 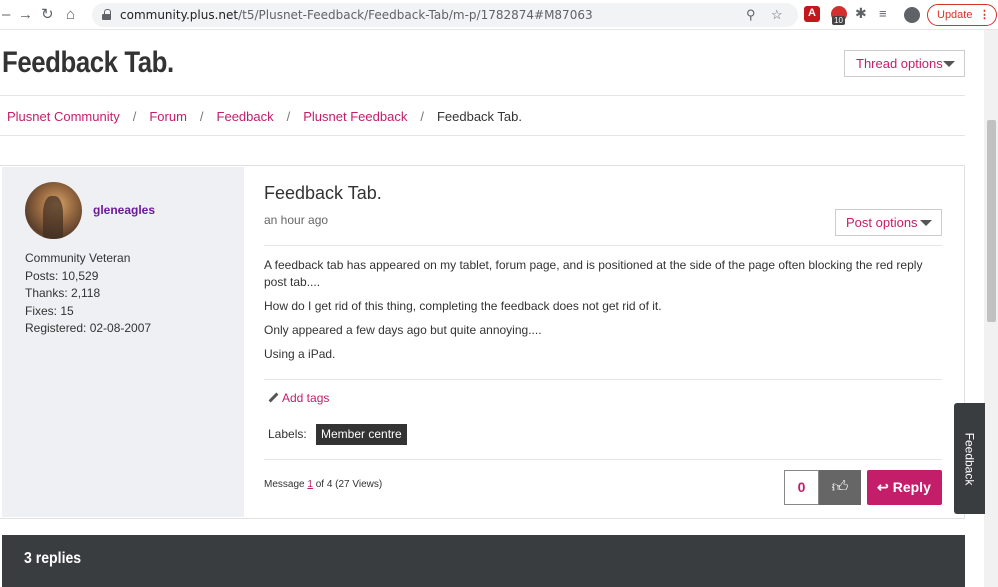 What do you see at coordinates (904, 63) in the screenshot?
I see `thread-options-button: Thread options` at bounding box center [904, 63].